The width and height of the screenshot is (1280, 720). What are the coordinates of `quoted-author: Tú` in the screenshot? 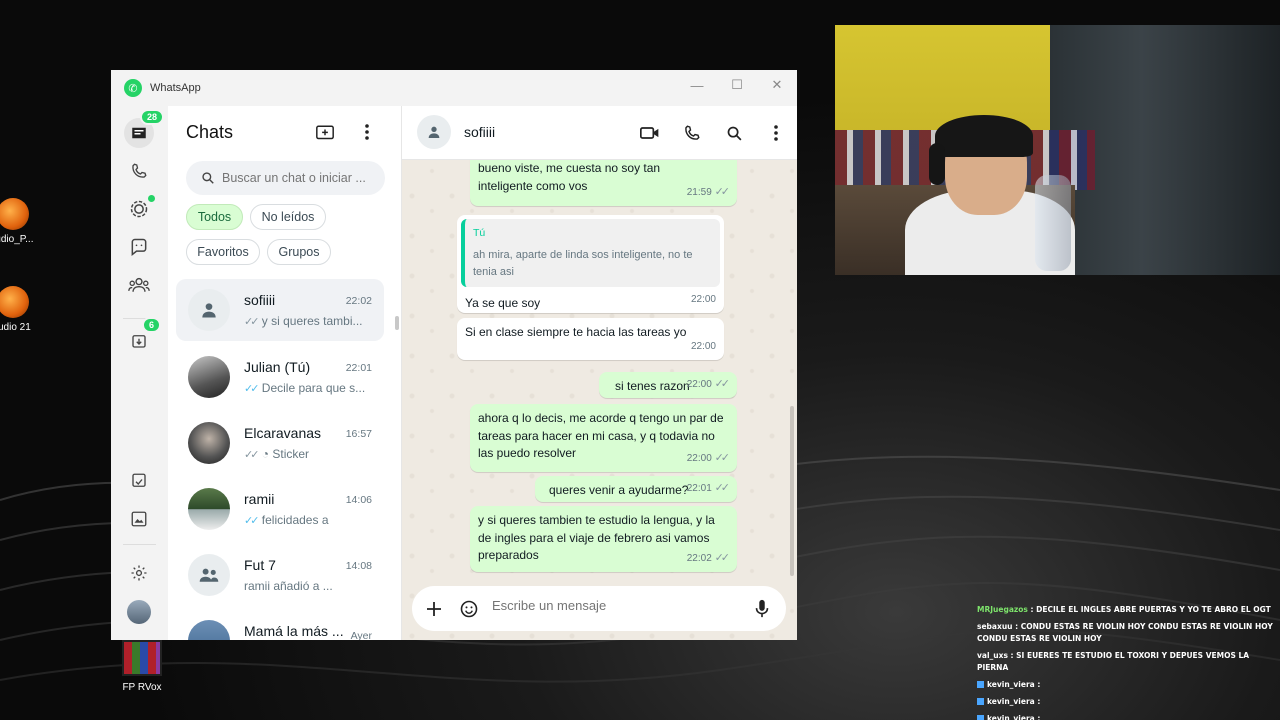 It's located at (479, 233).